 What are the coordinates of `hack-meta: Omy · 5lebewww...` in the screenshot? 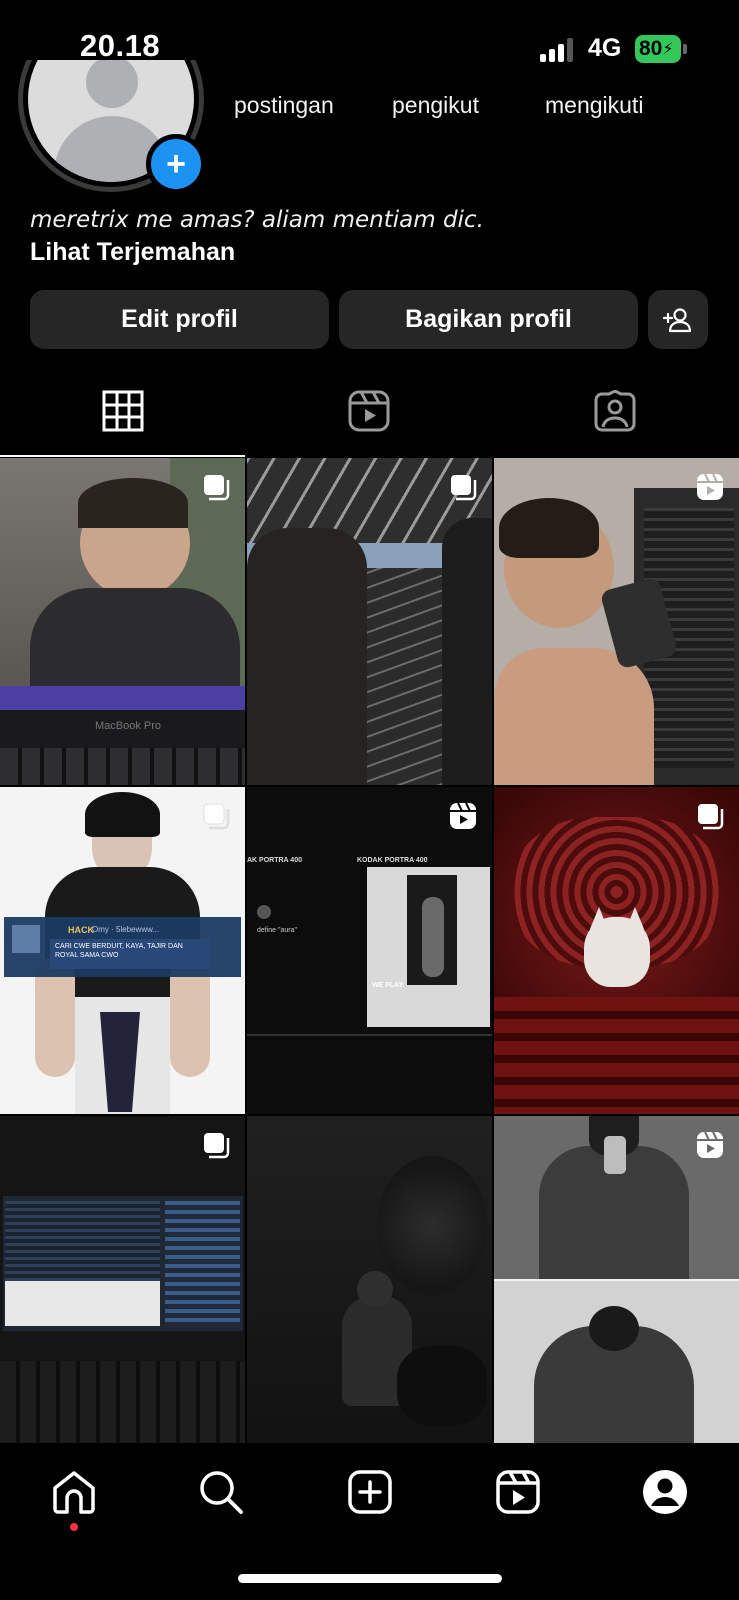 It's located at (126, 929).